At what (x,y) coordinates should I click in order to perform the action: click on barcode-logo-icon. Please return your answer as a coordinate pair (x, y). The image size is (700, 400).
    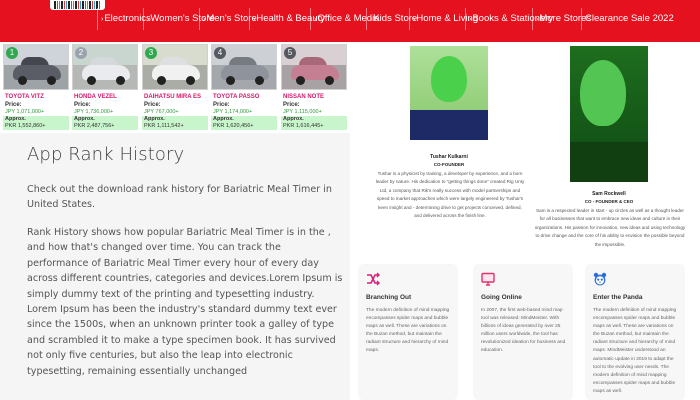
    Looking at the image, I should click on (77, 5).